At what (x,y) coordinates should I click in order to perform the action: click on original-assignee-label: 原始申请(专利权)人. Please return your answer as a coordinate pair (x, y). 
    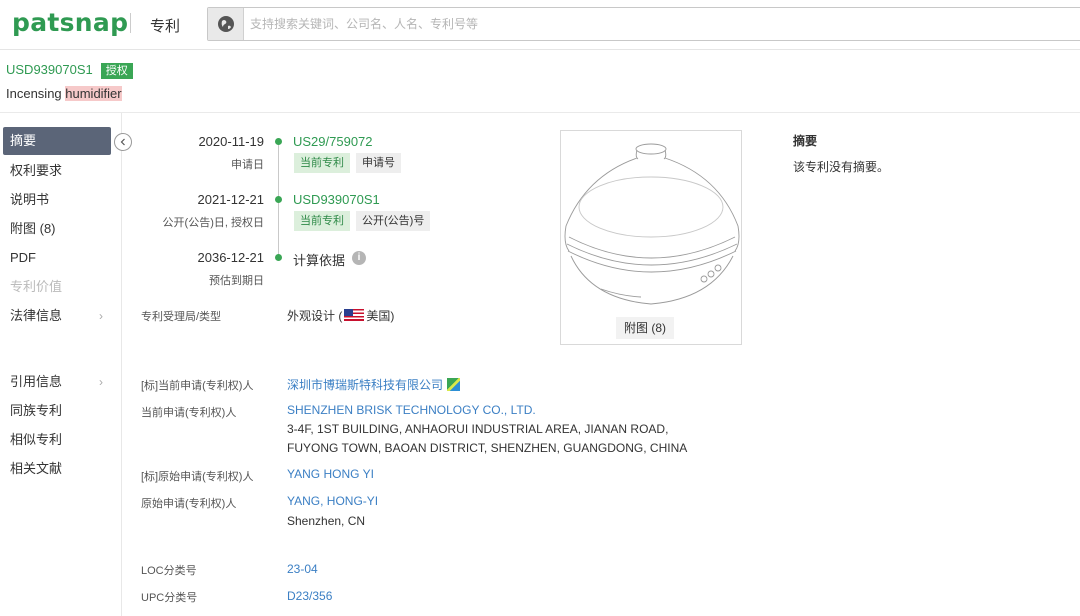
    Looking at the image, I should click on (189, 504).